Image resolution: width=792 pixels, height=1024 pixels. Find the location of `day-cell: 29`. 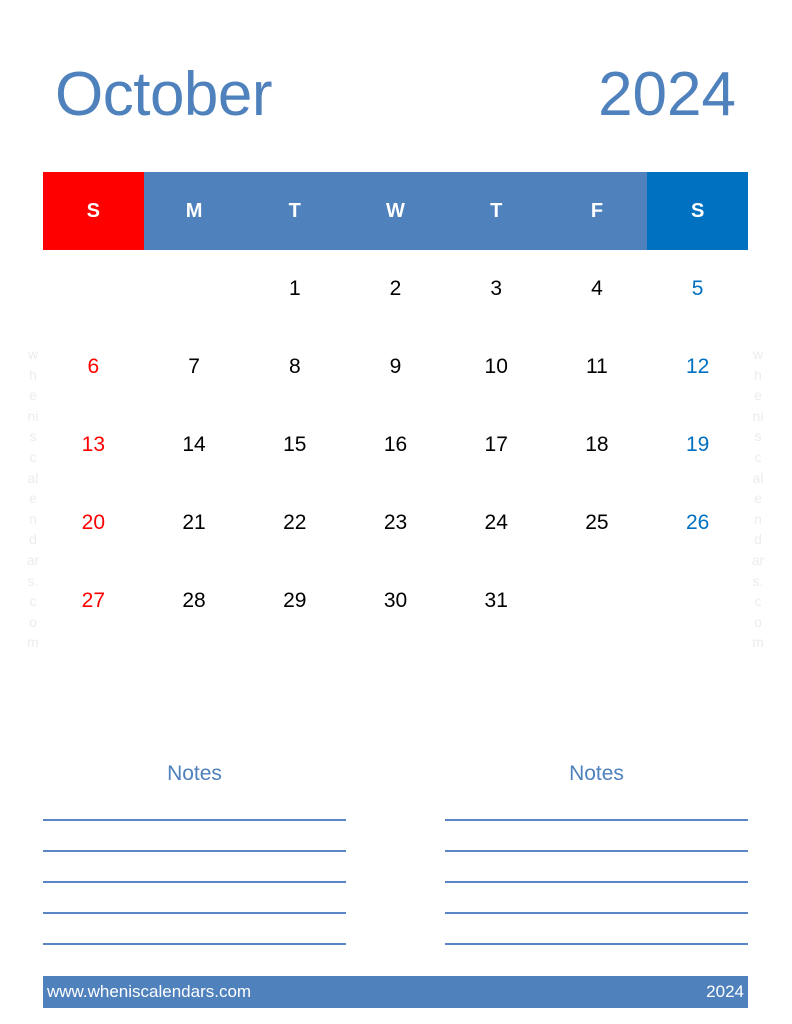

day-cell: 29 is located at coordinates (295, 600).